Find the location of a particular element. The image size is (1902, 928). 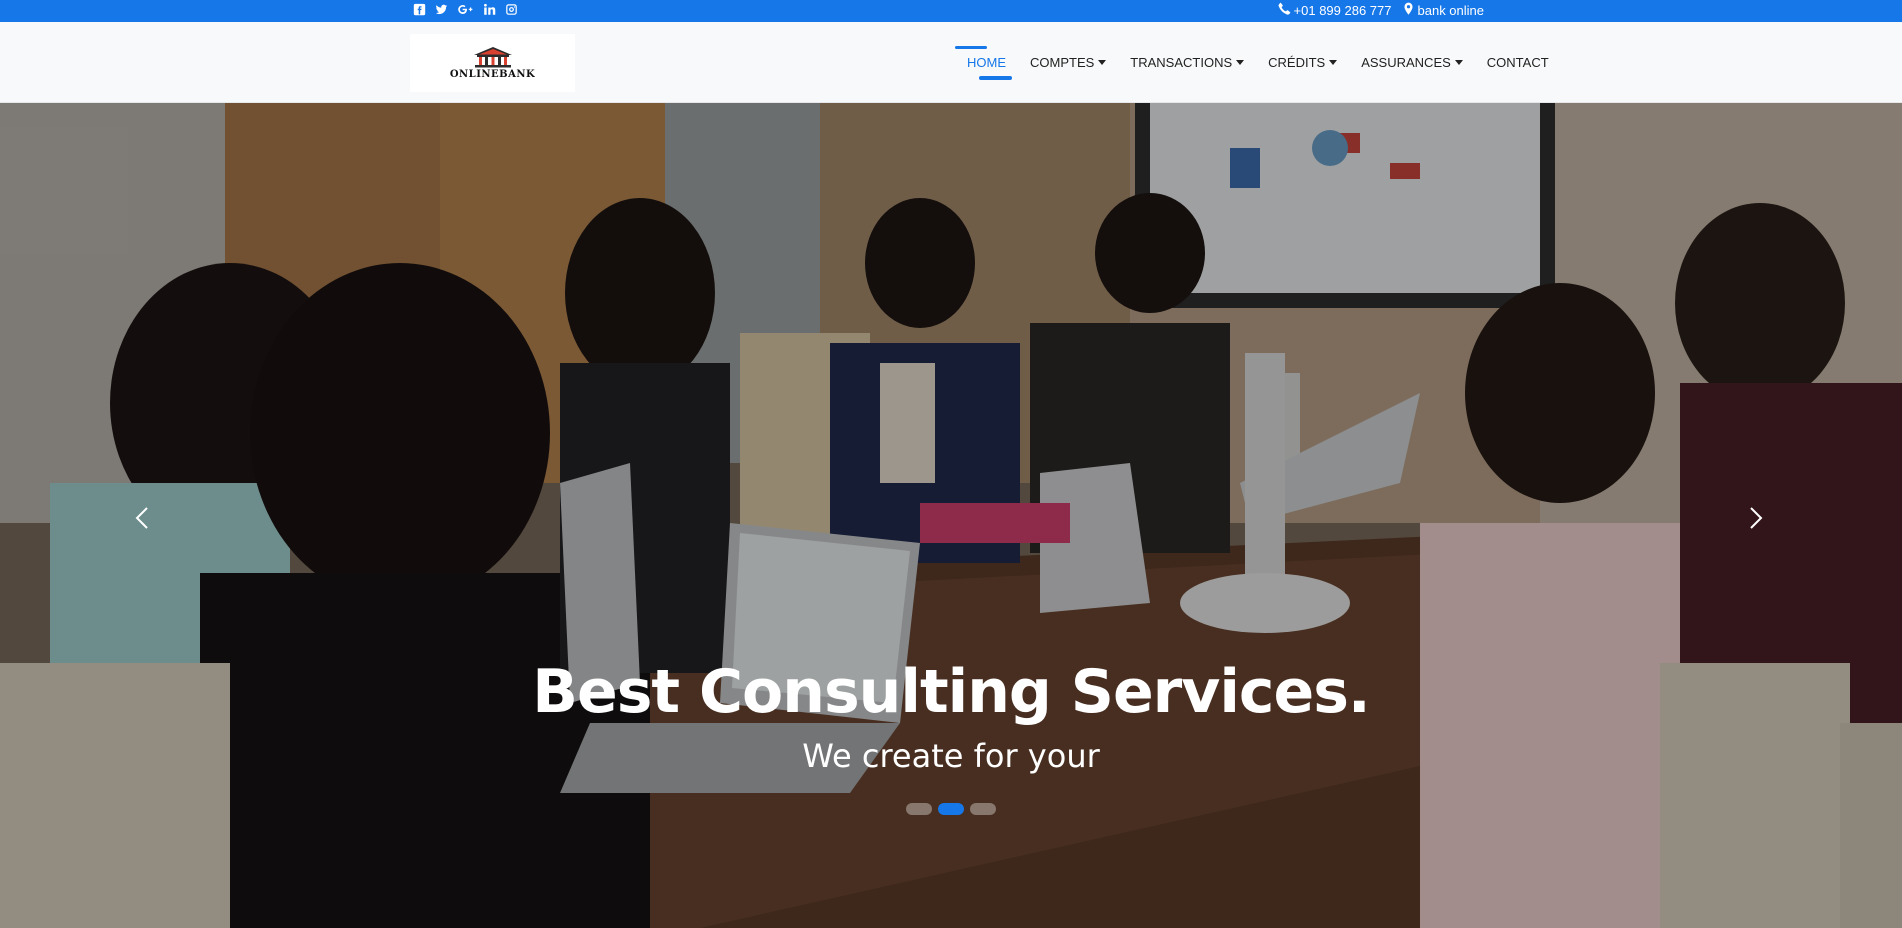

phone-number: +01 899 286 777 is located at coordinates (1342, 10).